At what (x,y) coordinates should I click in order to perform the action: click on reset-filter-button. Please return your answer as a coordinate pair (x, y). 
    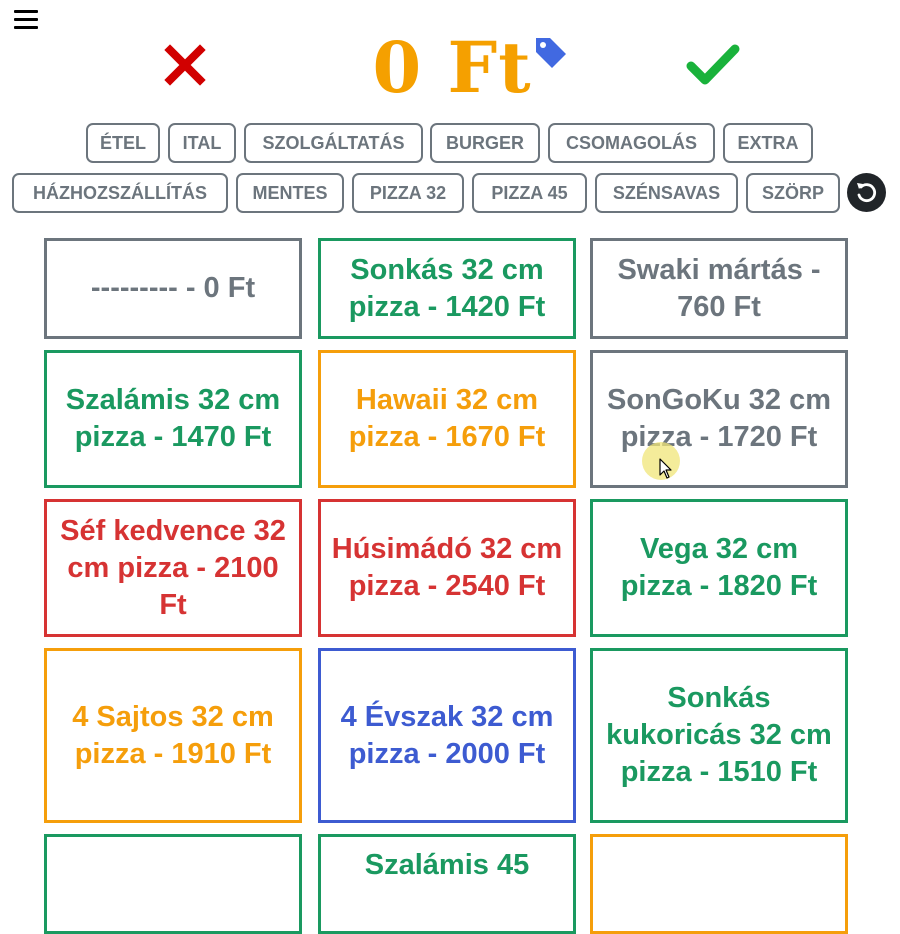
    Looking at the image, I should click on (866, 192).